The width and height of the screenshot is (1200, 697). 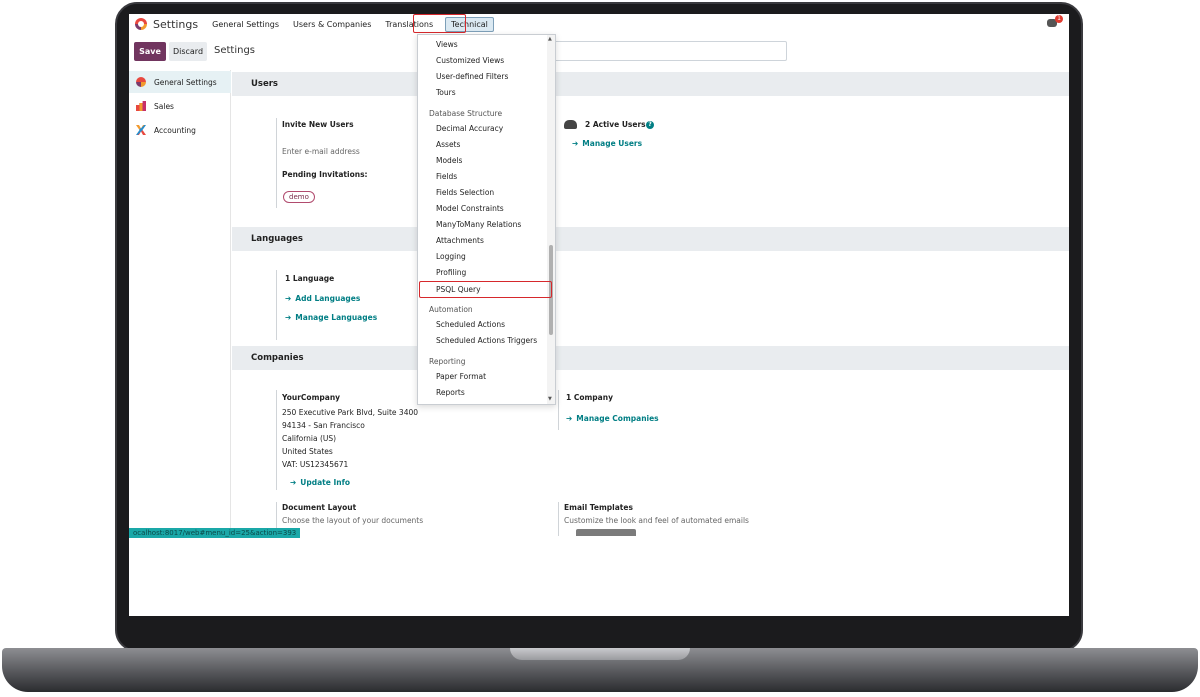 What do you see at coordinates (650, 239) in the screenshot?
I see `section-languages-title: Languages` at bounding box center [650, 239].